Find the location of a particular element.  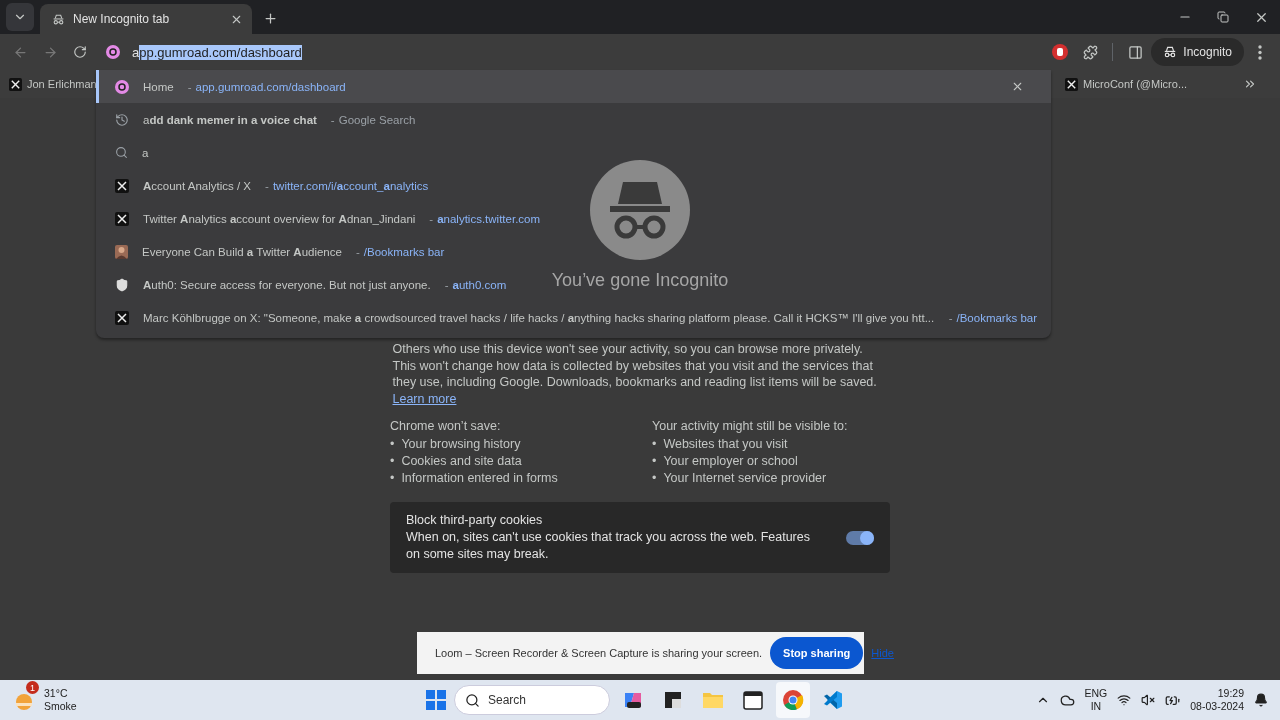

suggestion-detail: - analytics.twitter.com is located at coordinates (485, 218).